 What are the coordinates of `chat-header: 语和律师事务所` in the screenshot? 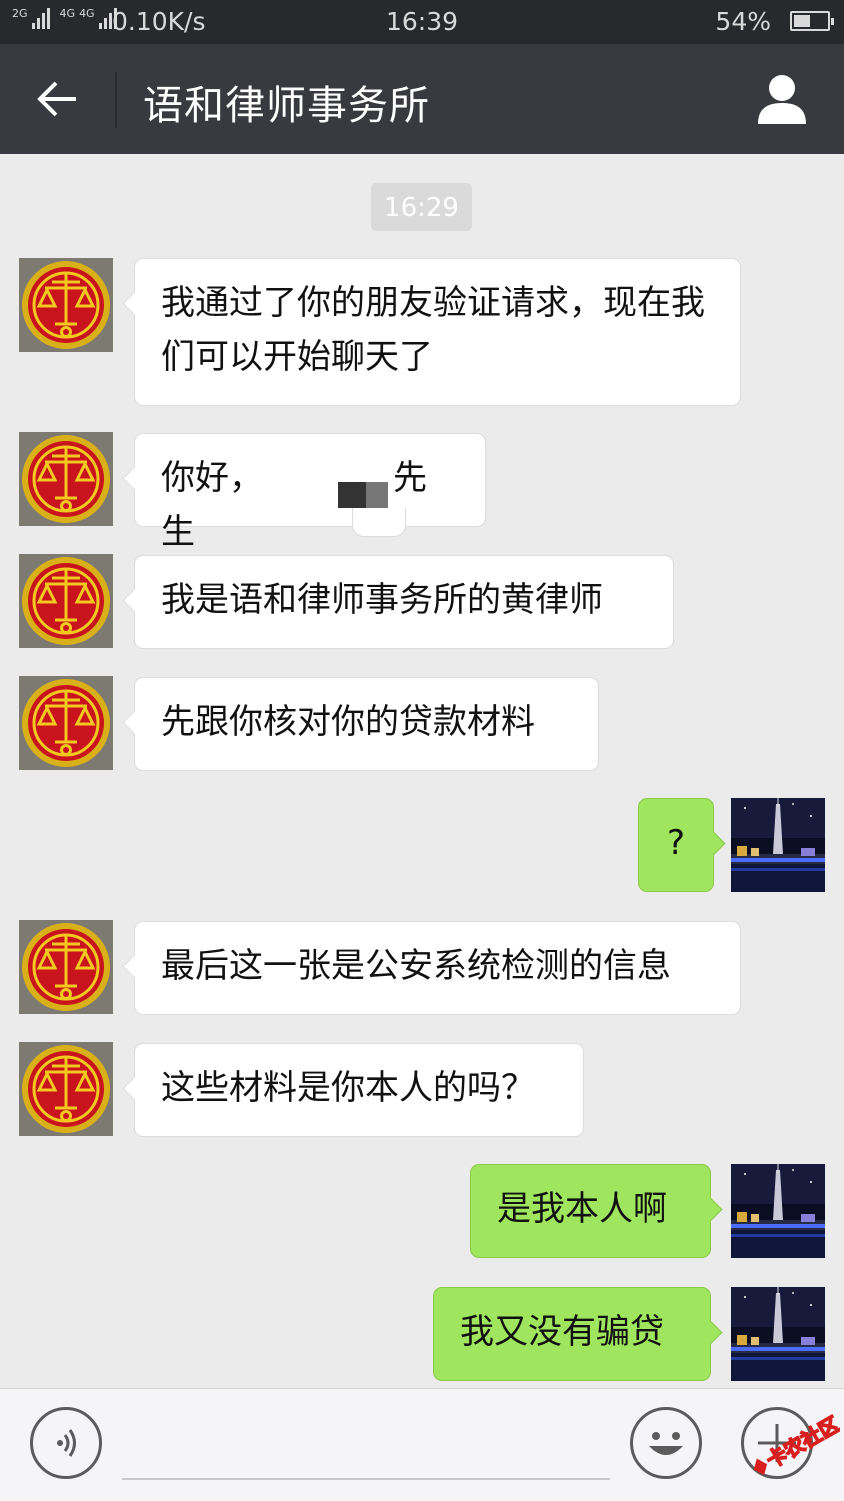 It's located at (422, 99).